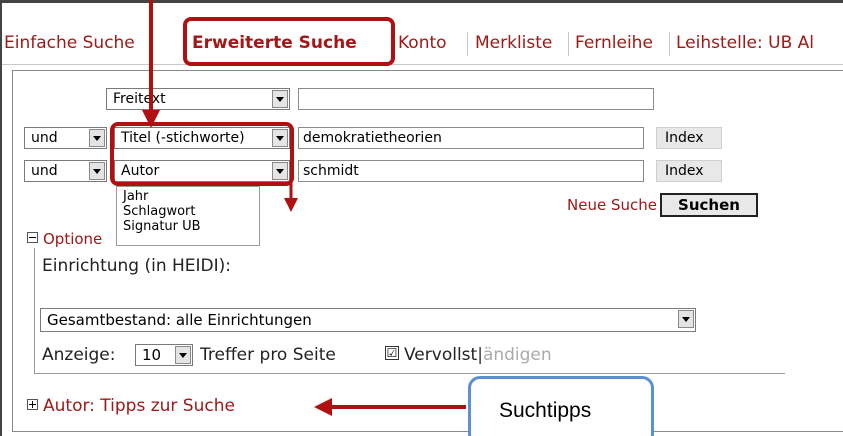 The image size is (843, 436). I want to click on tab-leihstelle: Leihstelle: UB Al, so click(745, 43).